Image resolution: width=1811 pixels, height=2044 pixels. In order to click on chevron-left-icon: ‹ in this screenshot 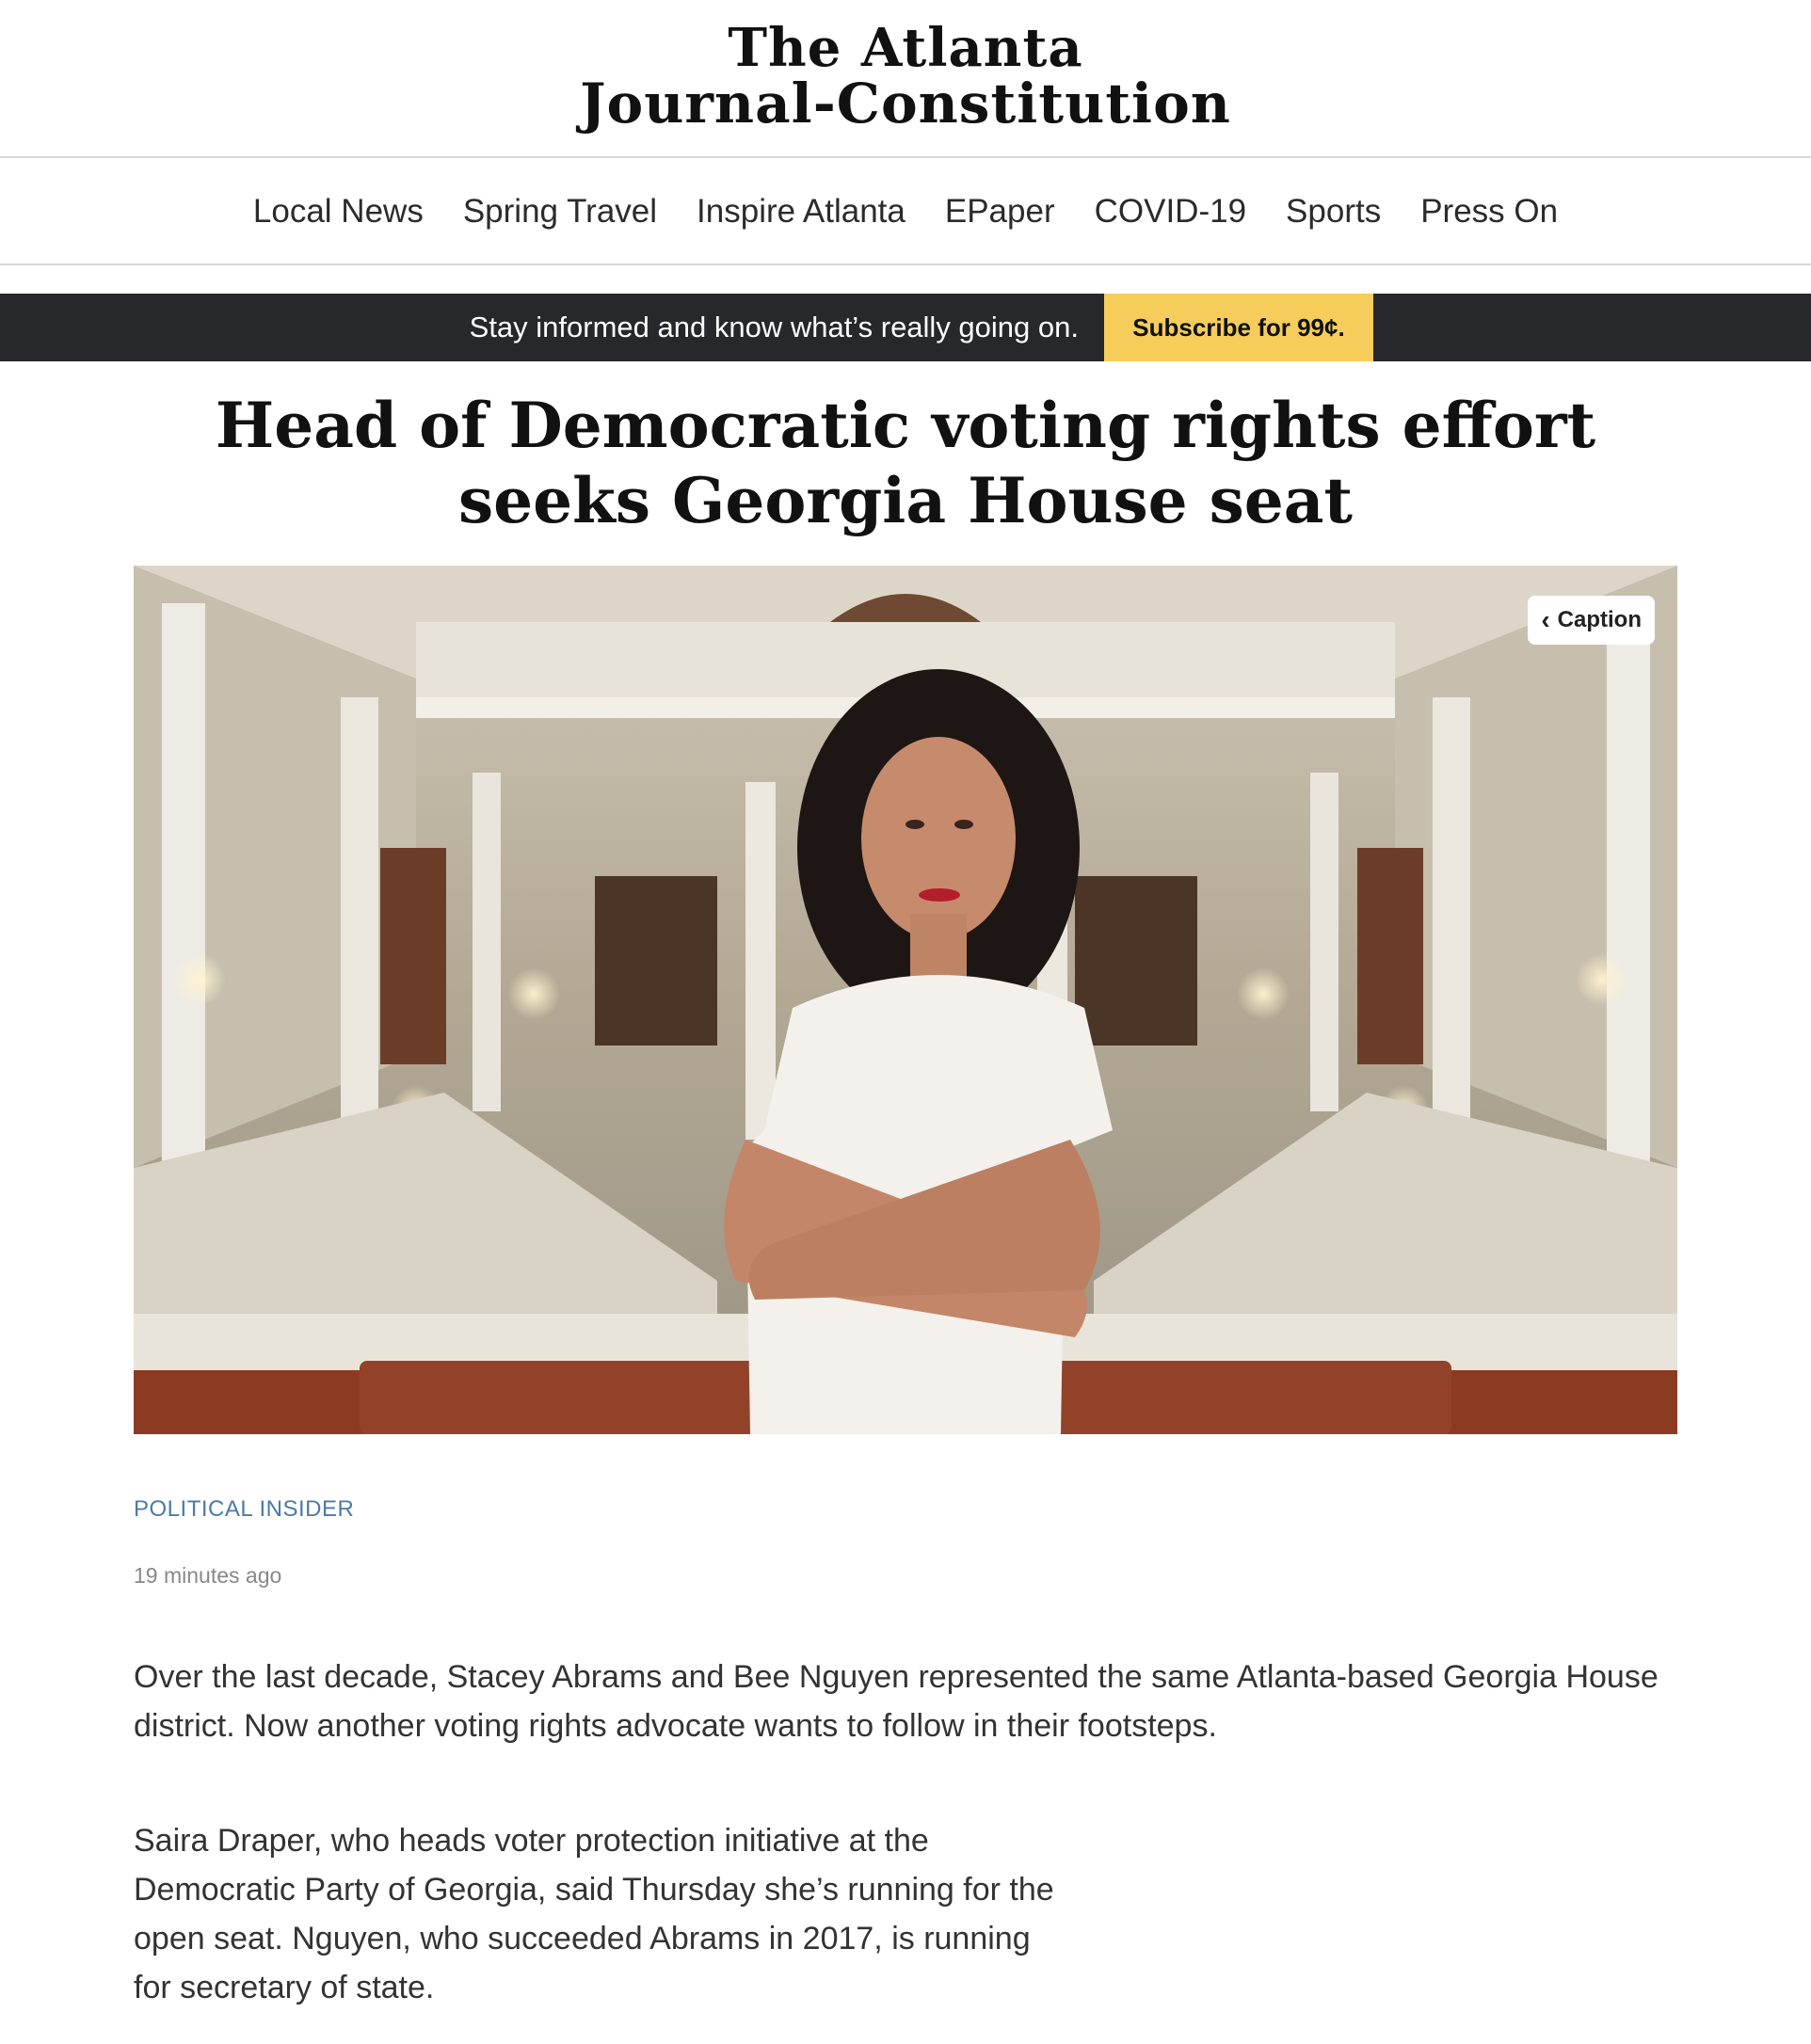, I will do `click(1545, 620)`.